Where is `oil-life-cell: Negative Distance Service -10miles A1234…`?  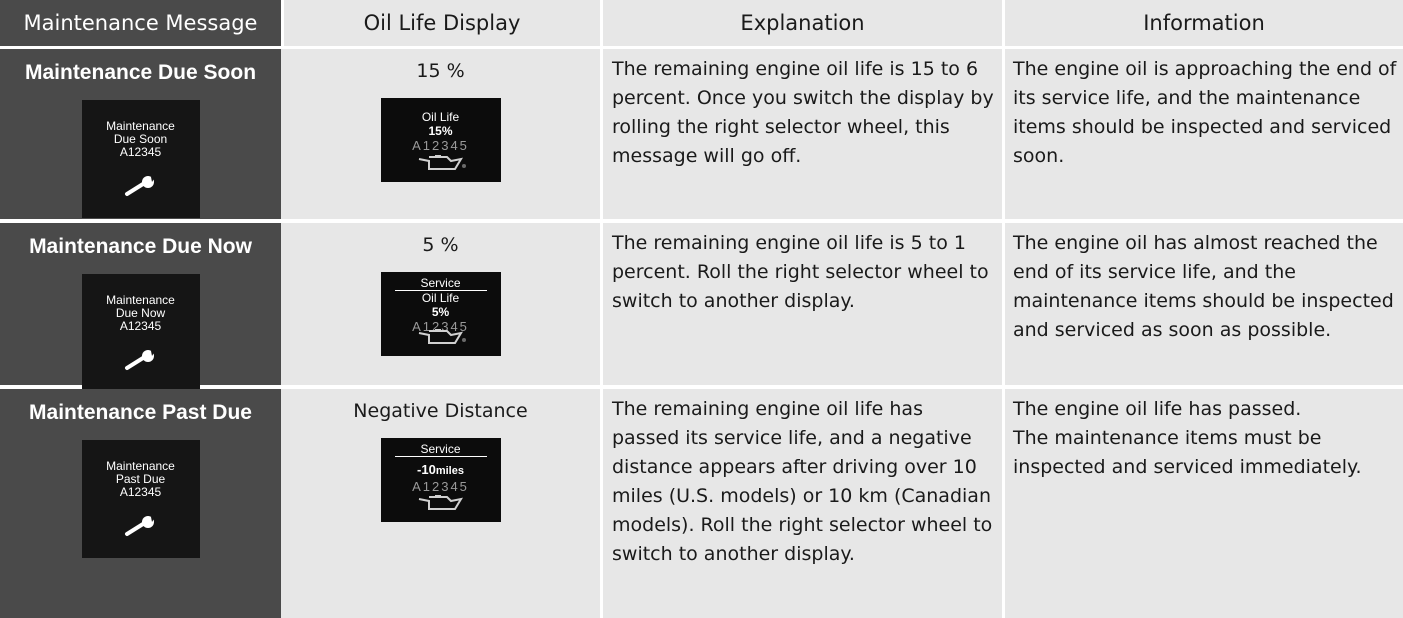 oil-life-cell: Negative Distance Service -10miles A1234… is located at coordinates (440, 503).